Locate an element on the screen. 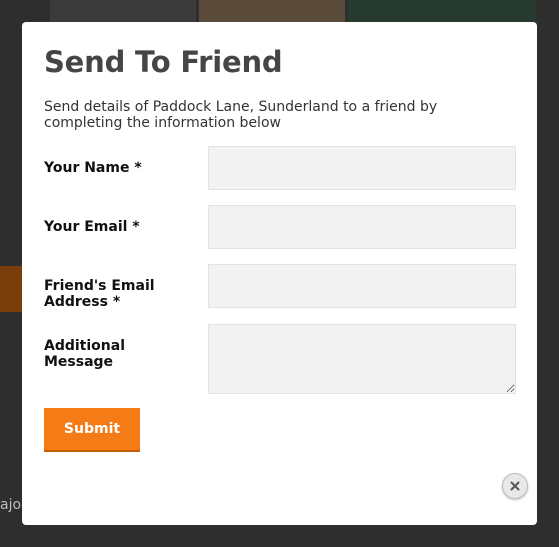 This screenshot has height=547, width=559. submit-button: Submit is located at coordinates (92, 430).